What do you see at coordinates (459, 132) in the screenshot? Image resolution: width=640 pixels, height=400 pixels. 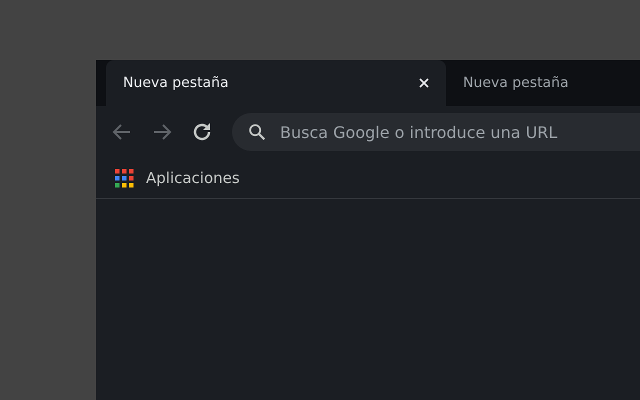 I see `address-field: Busca Google o introduce una URL` at bounding box center [459, 132].